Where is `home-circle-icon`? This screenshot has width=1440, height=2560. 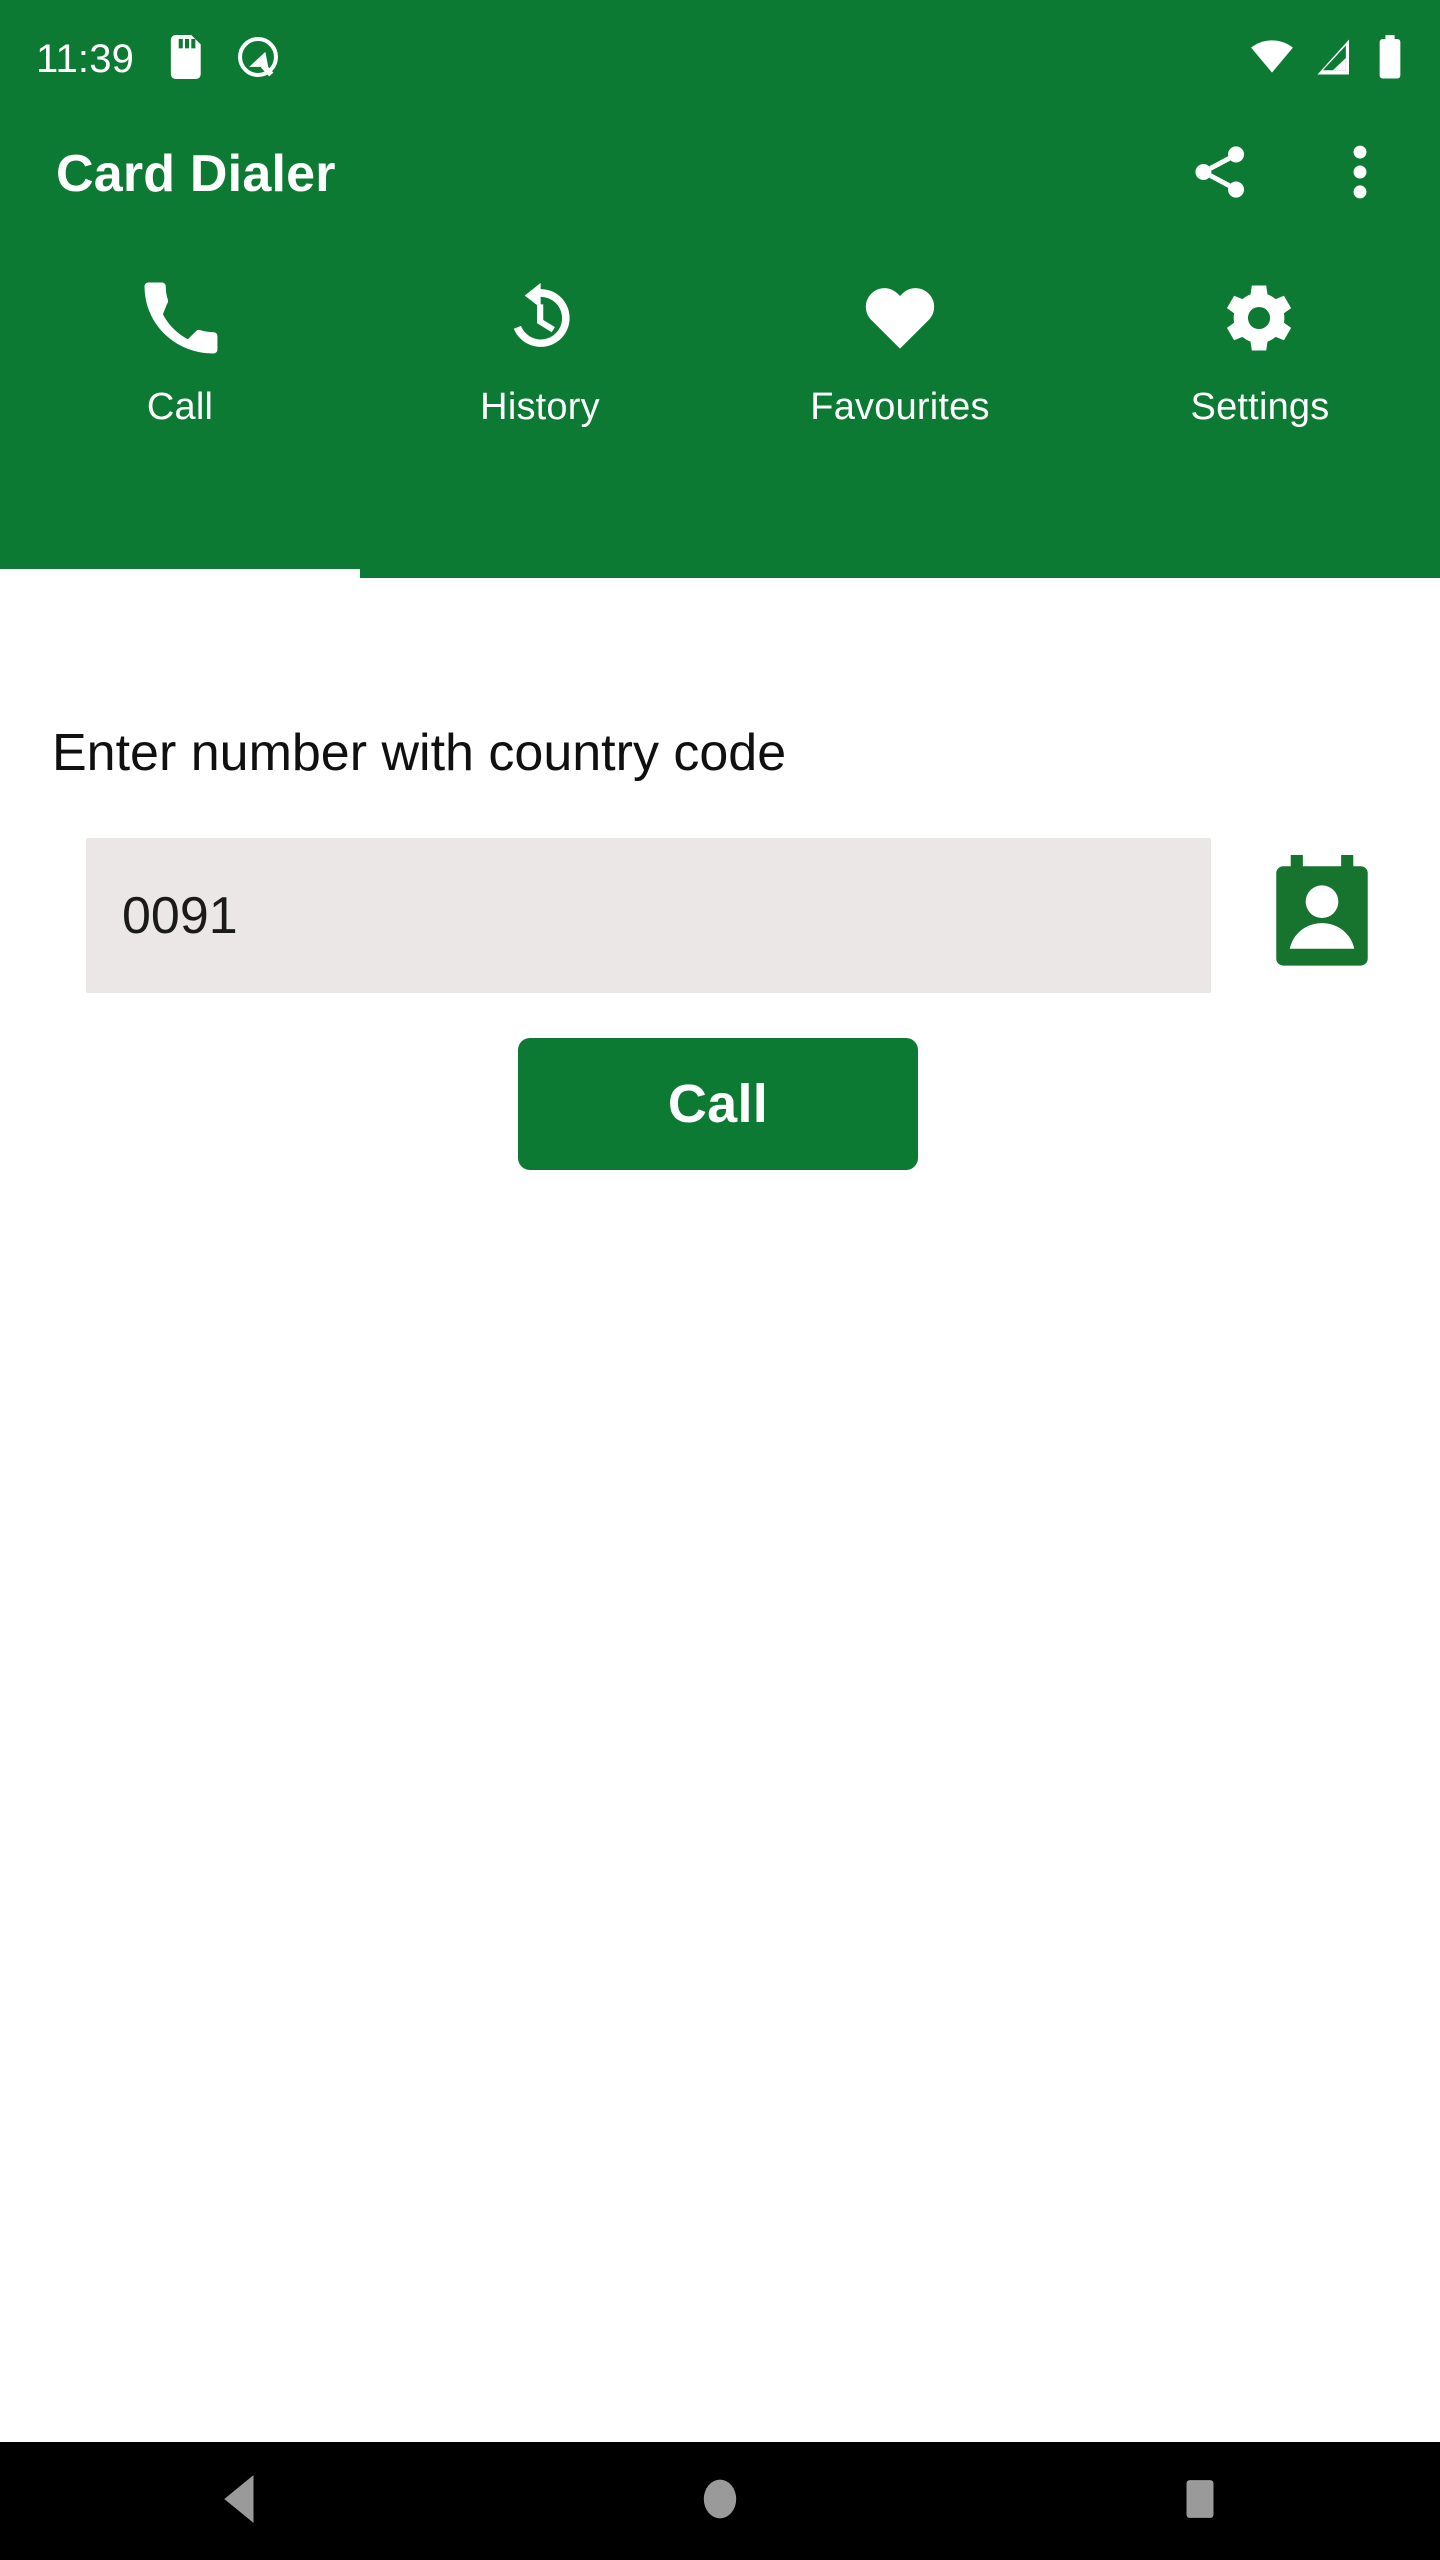
home-circle-icon is located at coordinates (720, 2501).